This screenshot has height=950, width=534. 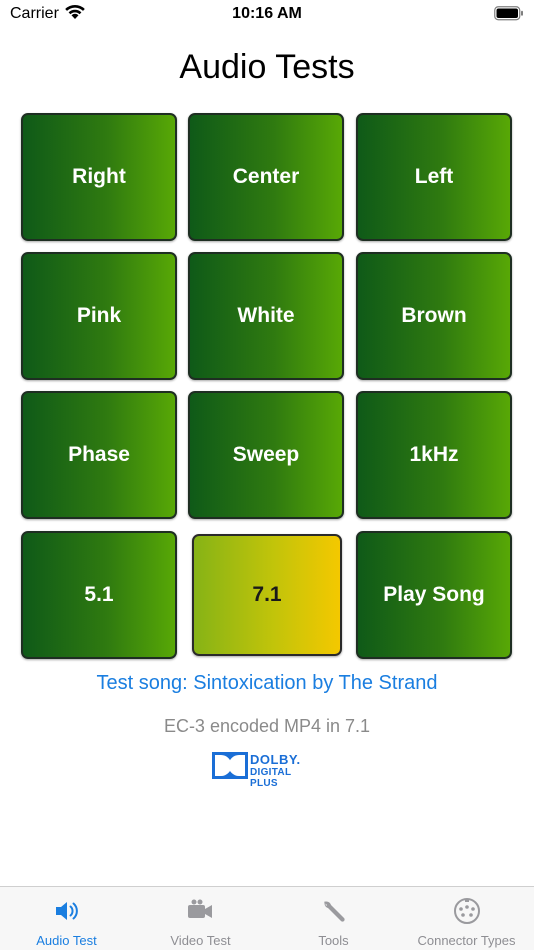 What do you see at coordinates (99, 455) in the screenshot?
I see `phase-test-button: Phase` at bounding box center [99, 455].